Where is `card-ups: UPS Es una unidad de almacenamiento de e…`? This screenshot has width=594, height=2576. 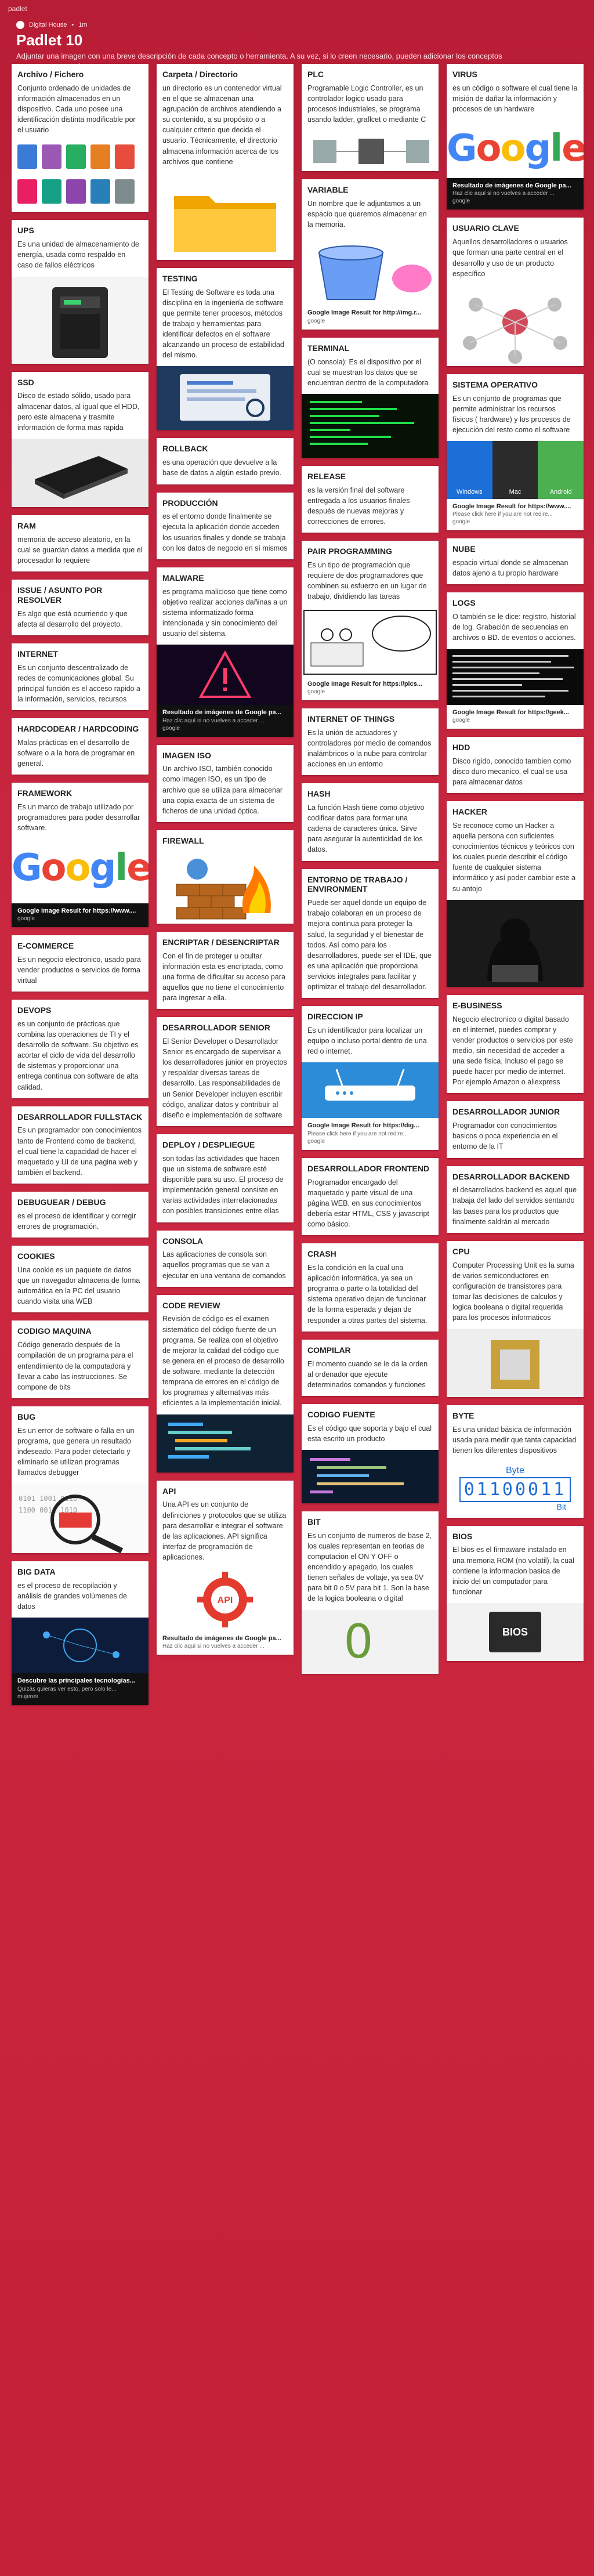
card-ups: UPS Es una unidad de almacenamiento de e… is located at coordinates (80, 292).